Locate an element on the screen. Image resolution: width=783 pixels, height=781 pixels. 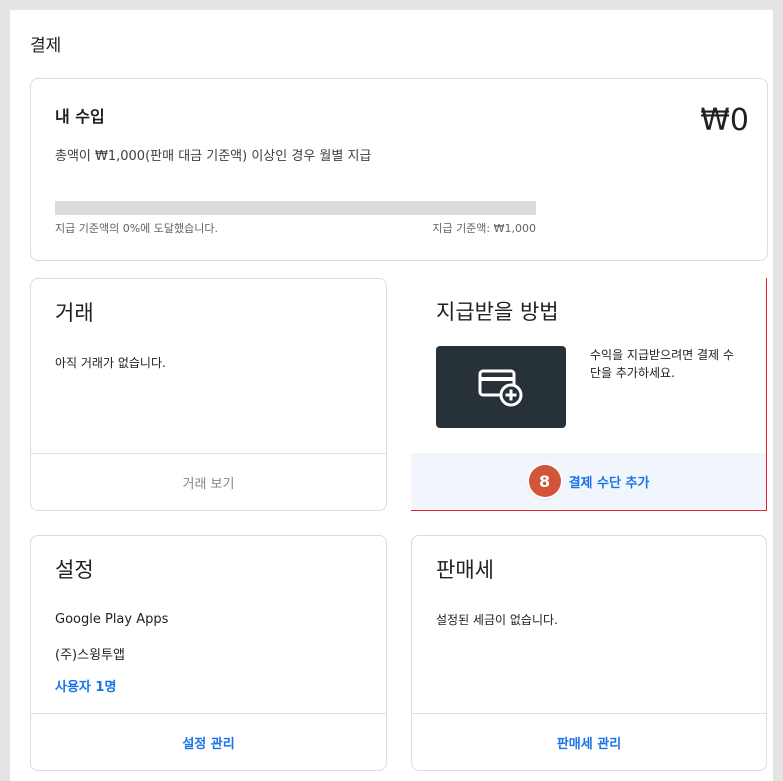
sales-tax-empty-text: 설정된 세금이 없습니다. is located at coordinates (497, 620).